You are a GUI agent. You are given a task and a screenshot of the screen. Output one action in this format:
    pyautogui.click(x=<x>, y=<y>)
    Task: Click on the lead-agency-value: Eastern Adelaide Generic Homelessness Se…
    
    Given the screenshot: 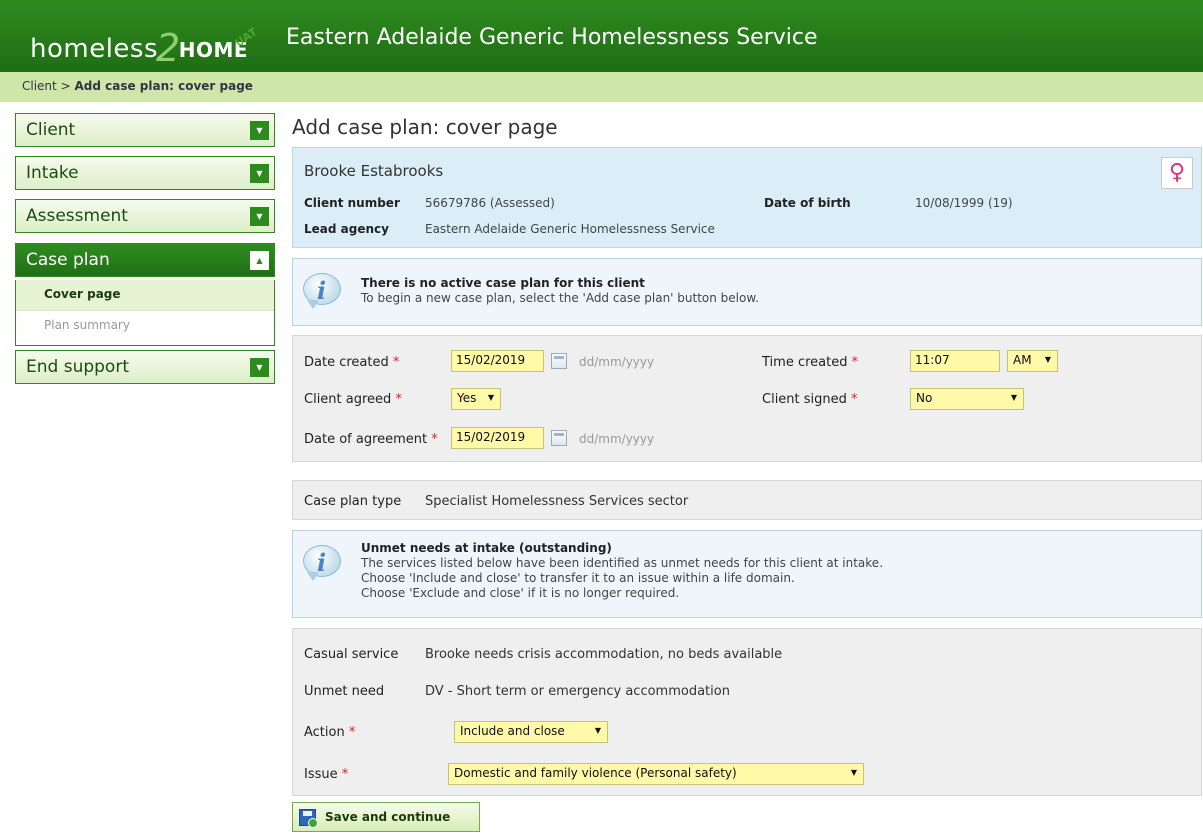 What is the action you would take?
    pyautogui.click(x=570, y=229)
    